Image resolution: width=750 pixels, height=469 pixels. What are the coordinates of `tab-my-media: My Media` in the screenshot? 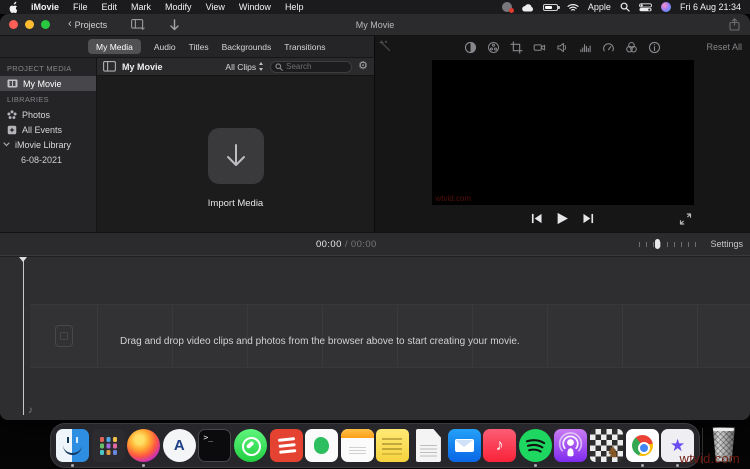 It's located at (114, 46).